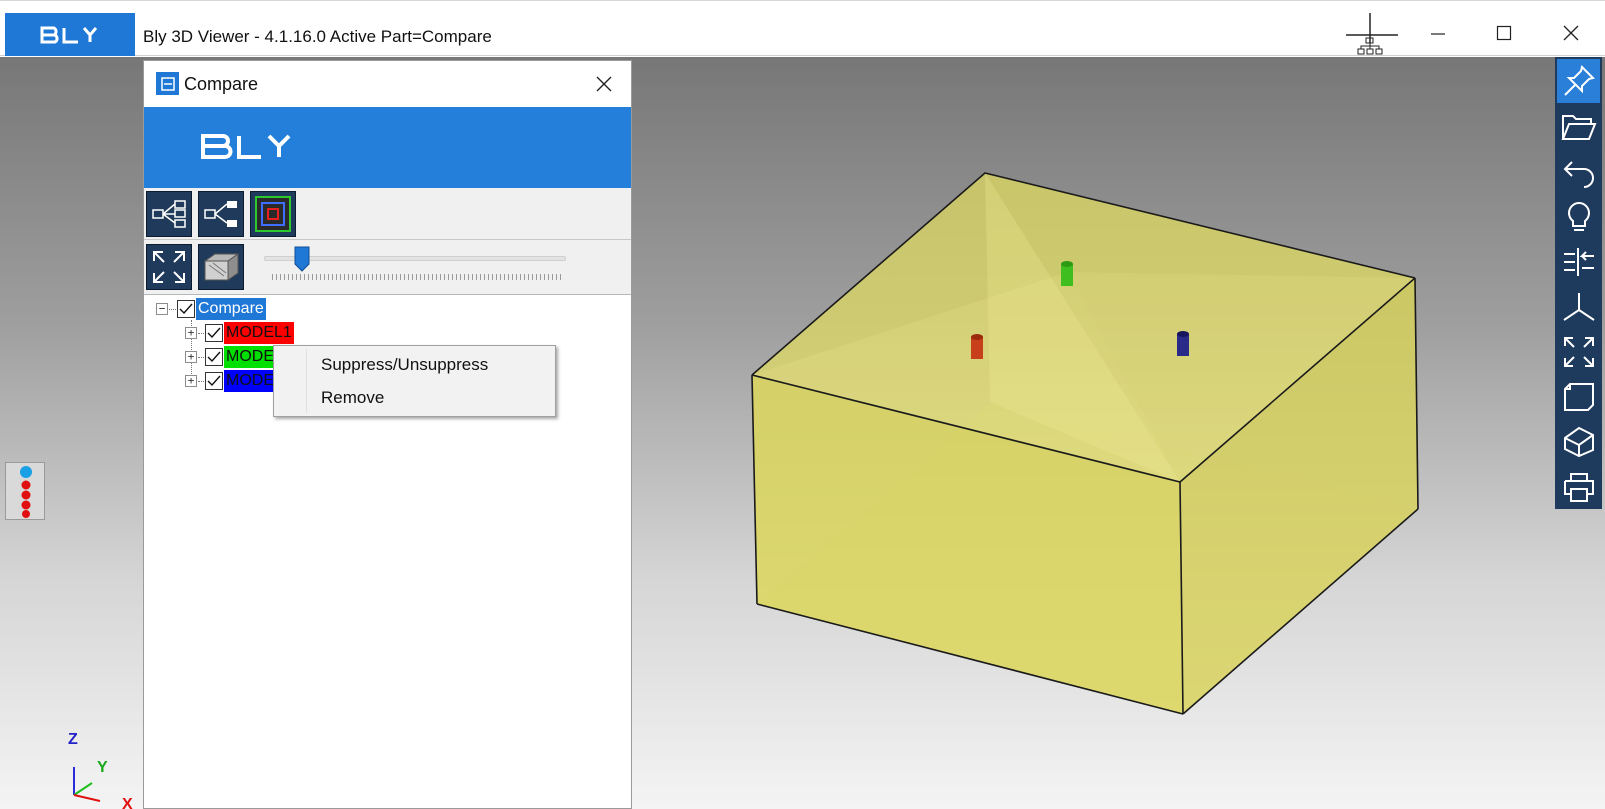  What do you see at coordinates (430, 398) in the screenshot?
I see `menu-item-remove: Remove` at bounding box center [430, 398].